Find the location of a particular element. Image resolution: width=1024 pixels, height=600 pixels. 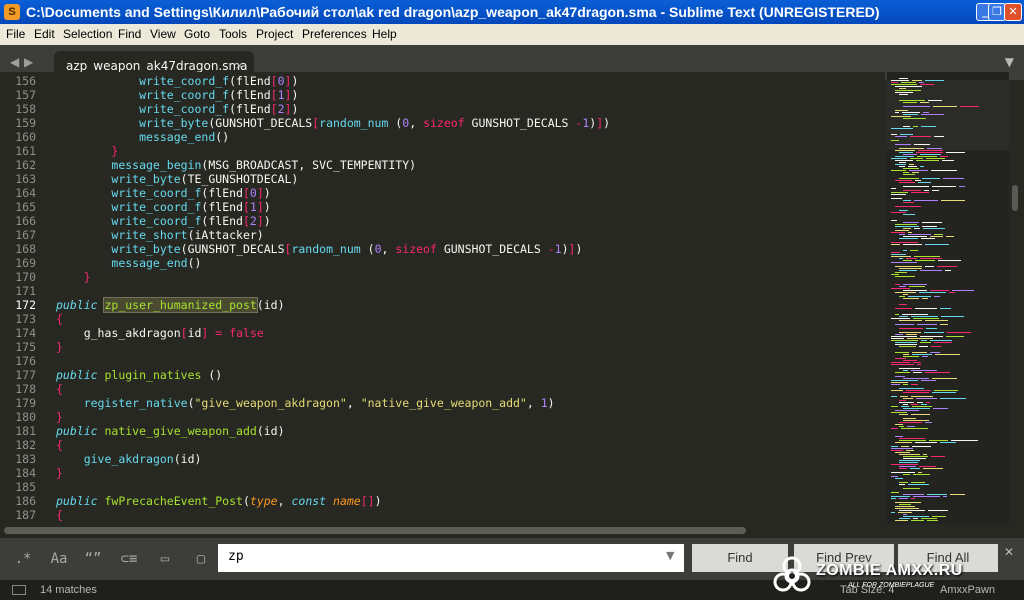

line-number: 187 is located at coordinates (25, 515).